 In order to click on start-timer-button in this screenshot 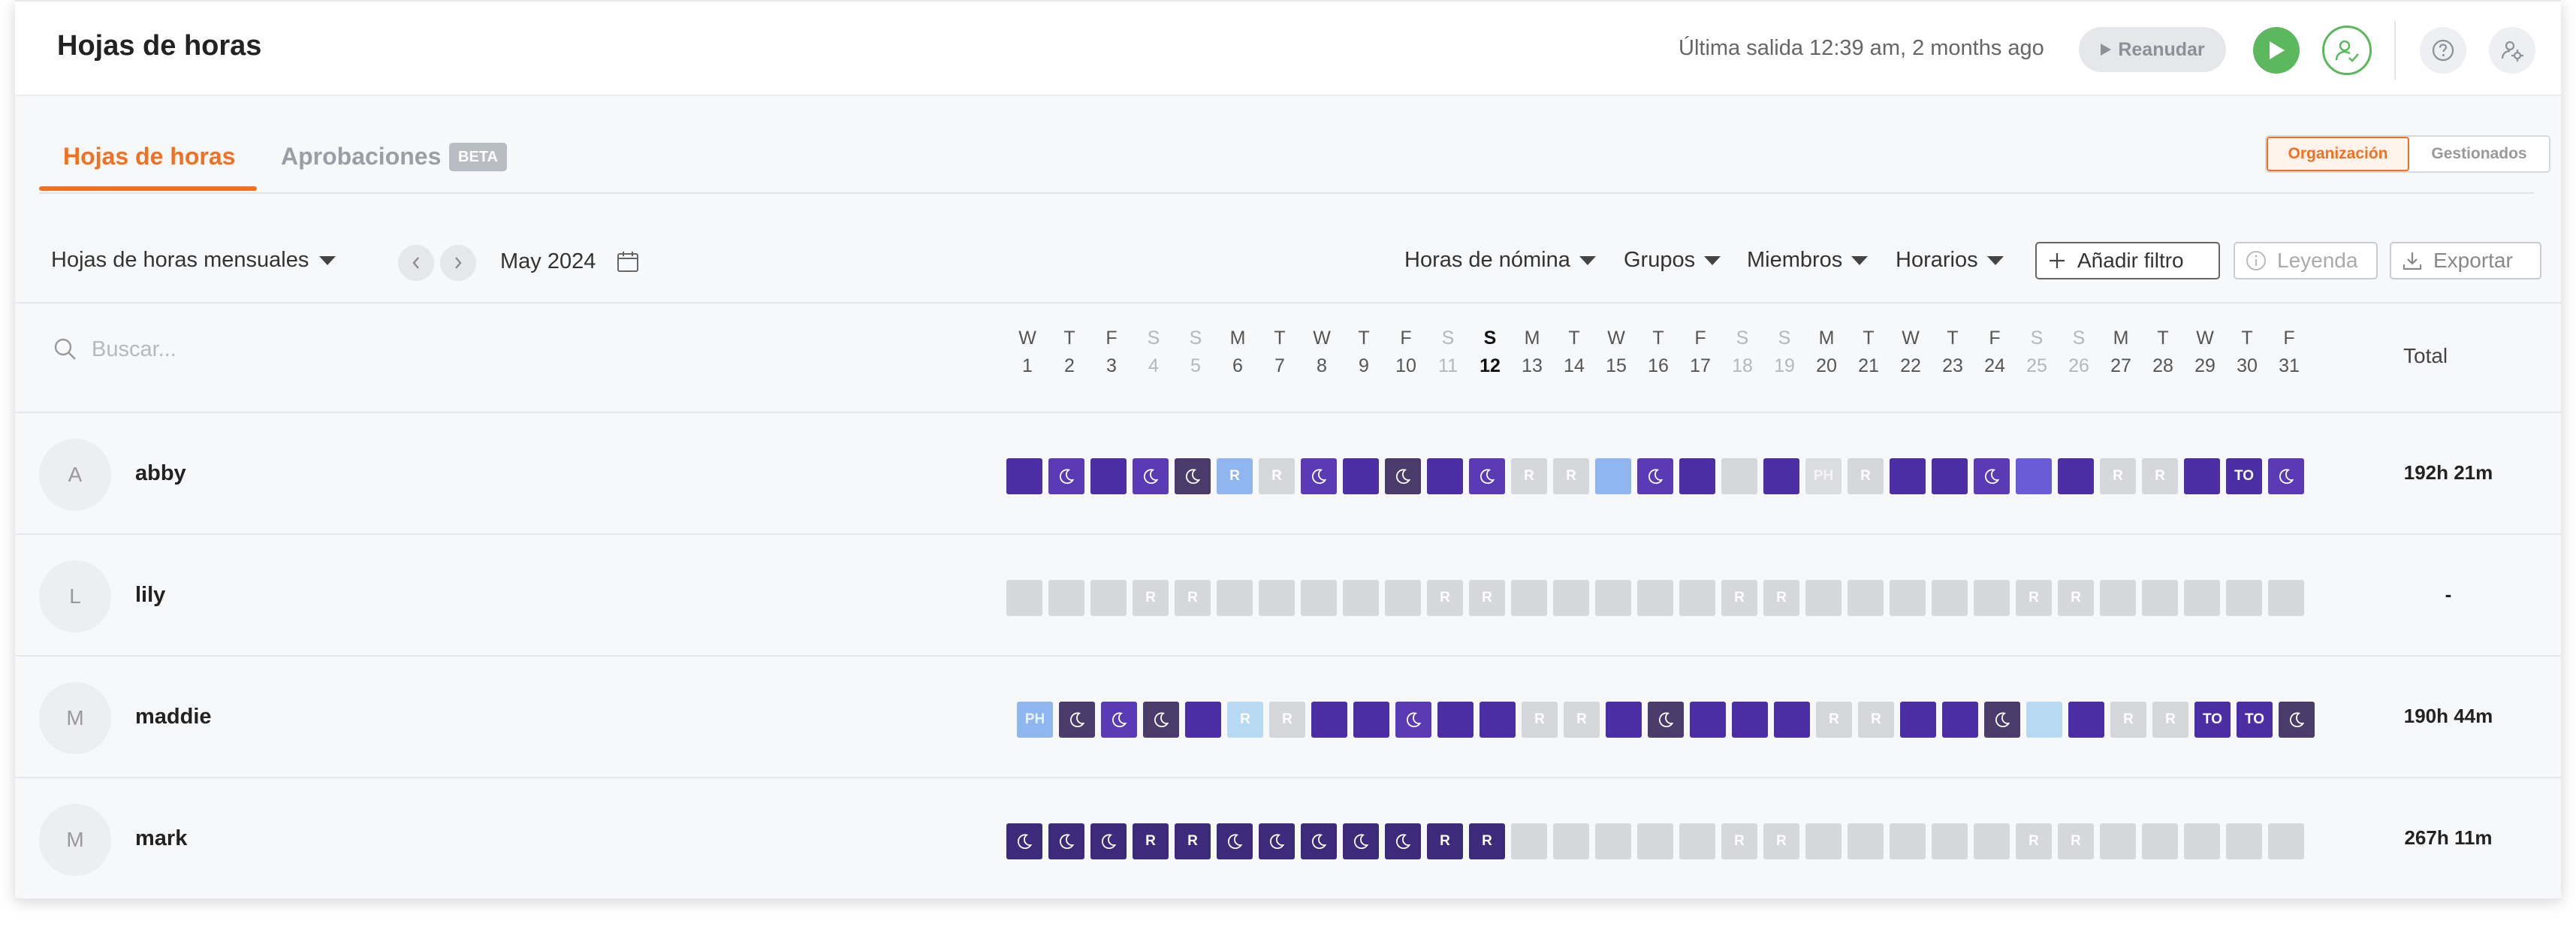, I will do `click(2276, 51)`.